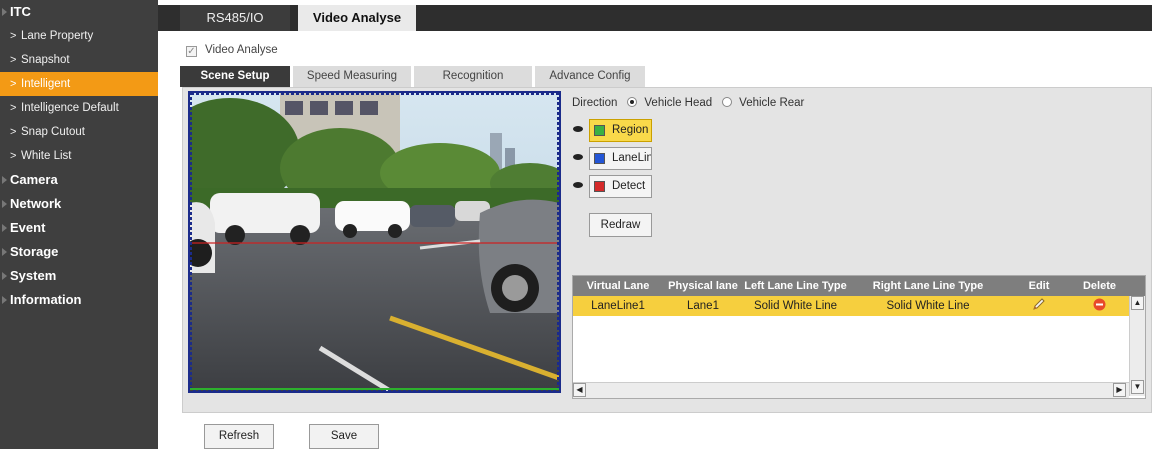  What do you see at coordinates (632, 102) in the screenshot?
I see `vehicle-head-radio` at bounding box center [632, 102].